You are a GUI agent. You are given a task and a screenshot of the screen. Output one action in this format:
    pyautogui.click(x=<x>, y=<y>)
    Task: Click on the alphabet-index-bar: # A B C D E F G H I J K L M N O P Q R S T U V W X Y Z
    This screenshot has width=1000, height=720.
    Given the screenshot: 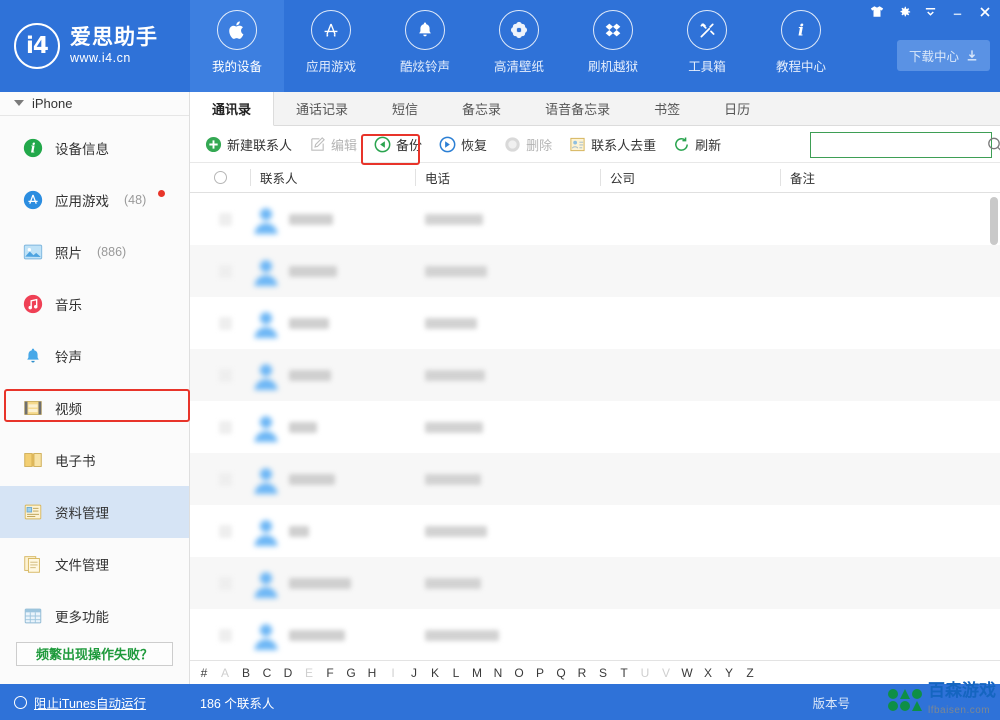 What is the action you would take?
    pyautogui.click(x=595, y=672)
    